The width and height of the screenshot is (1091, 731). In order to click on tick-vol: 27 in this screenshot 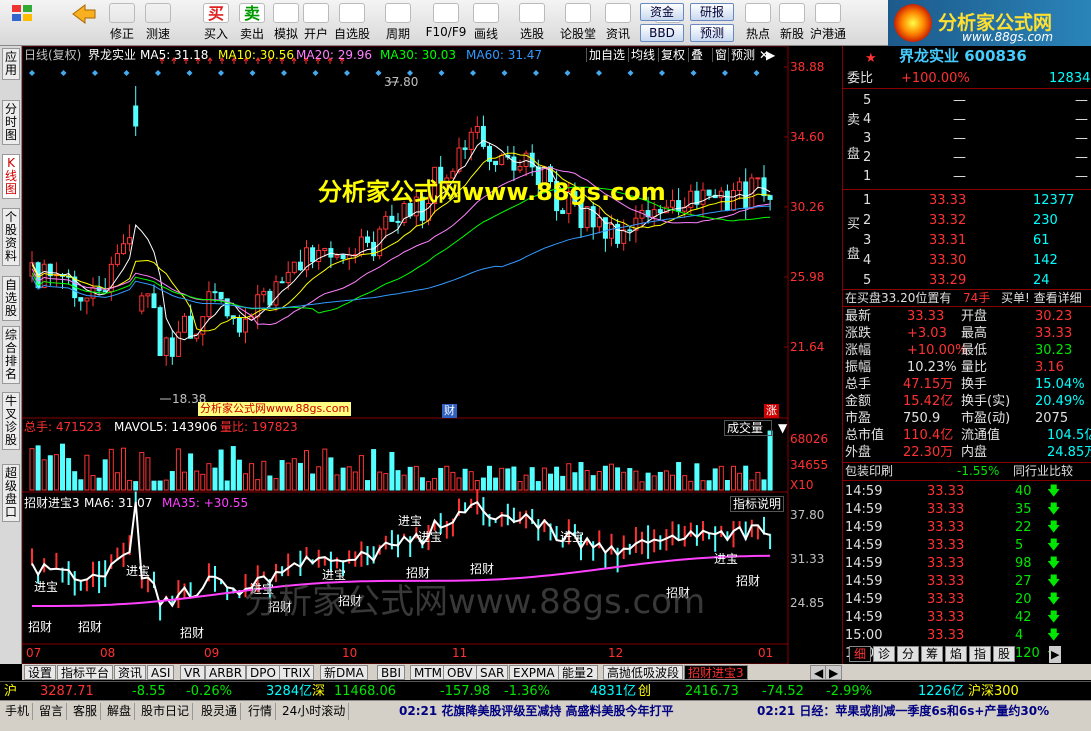, I will do `click(1023, 581)`.